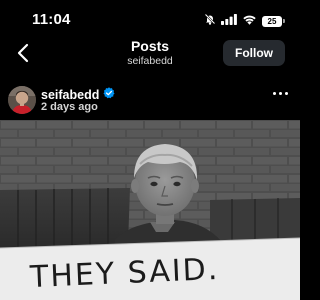 Image resolution: width=320 pixels, height=300 pixels. What do you see at coordinates (109, 95) in the screenshot?
I see `verified-badge-icon` at bounding box center [109, 95].